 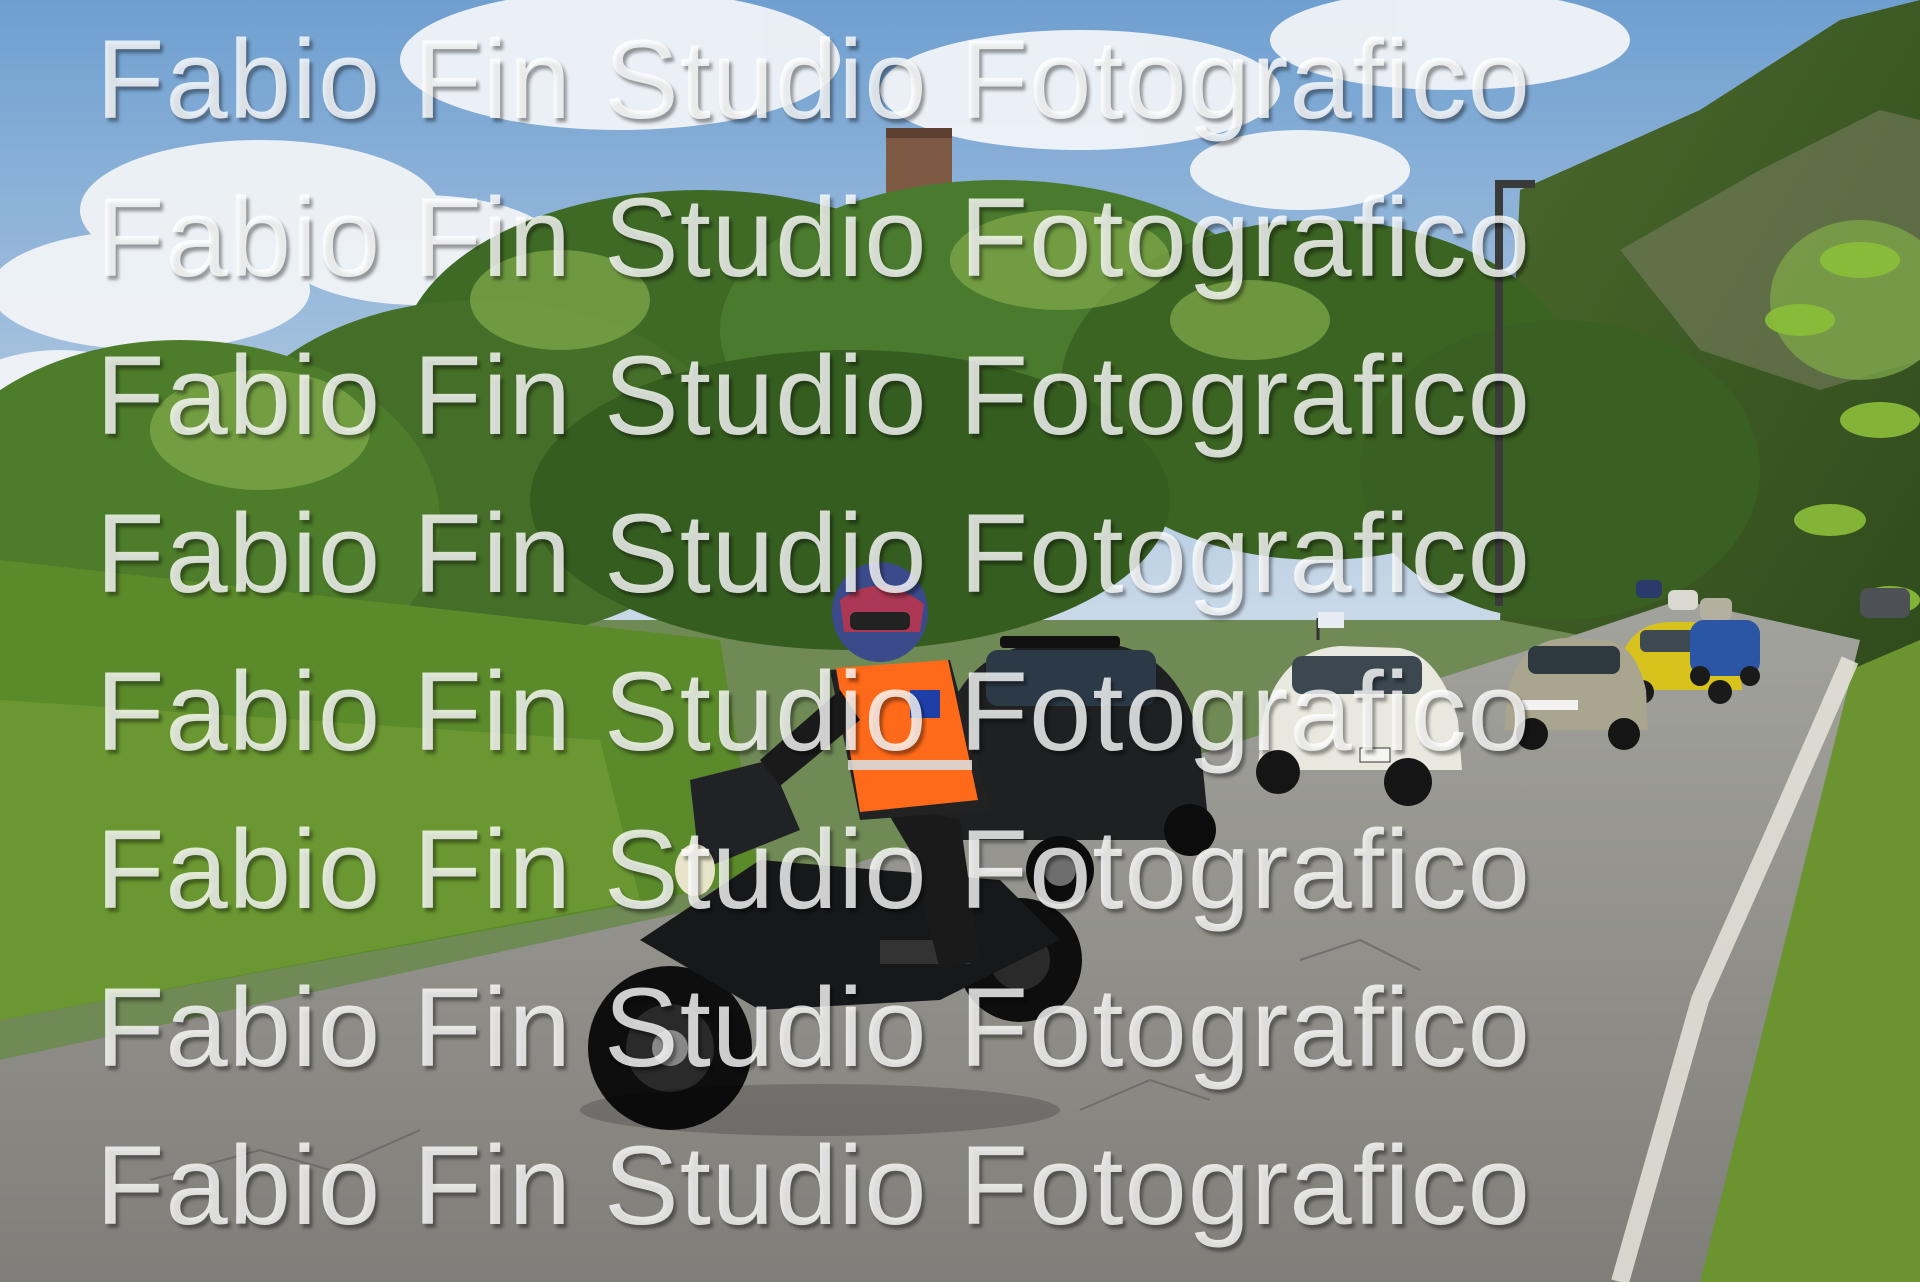 What do you see at coordinates (1499, 396) in the screenshot?
I see `lamp-post` at bounding box center [1499, 396].